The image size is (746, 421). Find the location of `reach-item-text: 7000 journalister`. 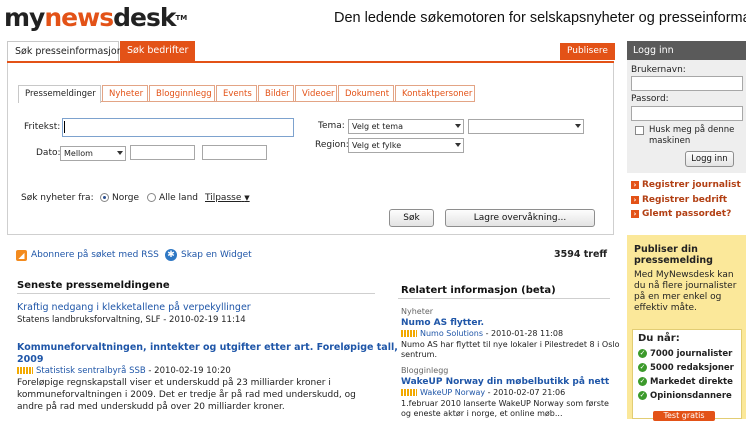

reach-item-text: 7000 journalister is located at coordinates (691, 354).